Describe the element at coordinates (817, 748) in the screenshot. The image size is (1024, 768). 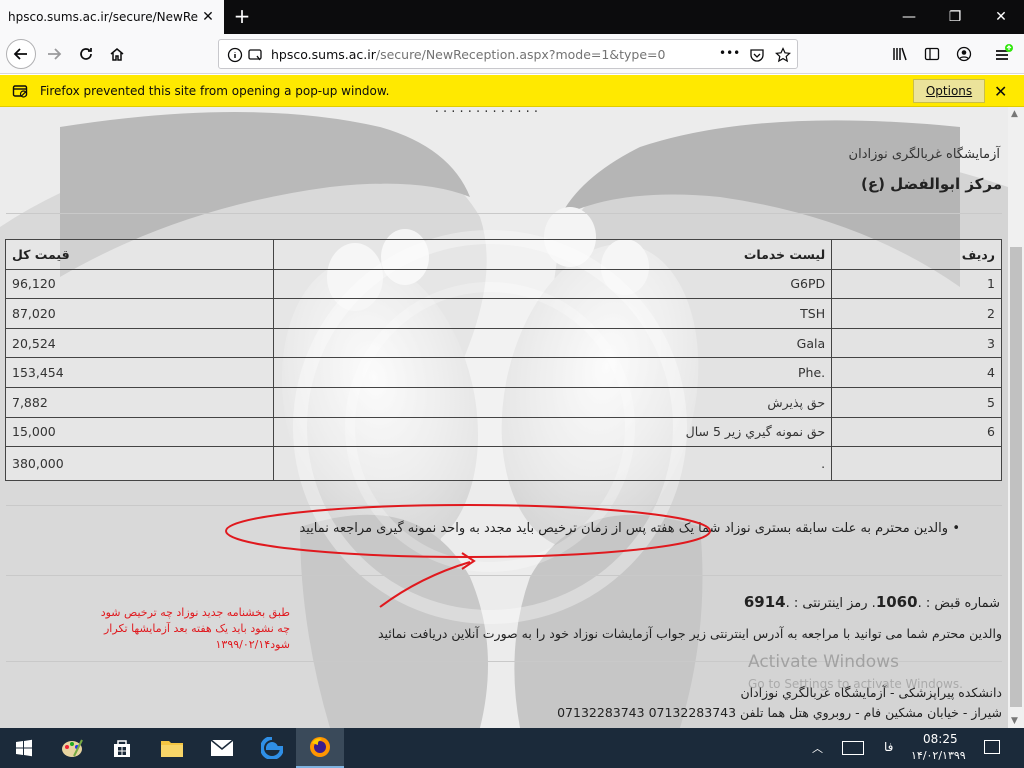
I see `tray-chevron-icon: ︿` at that location.